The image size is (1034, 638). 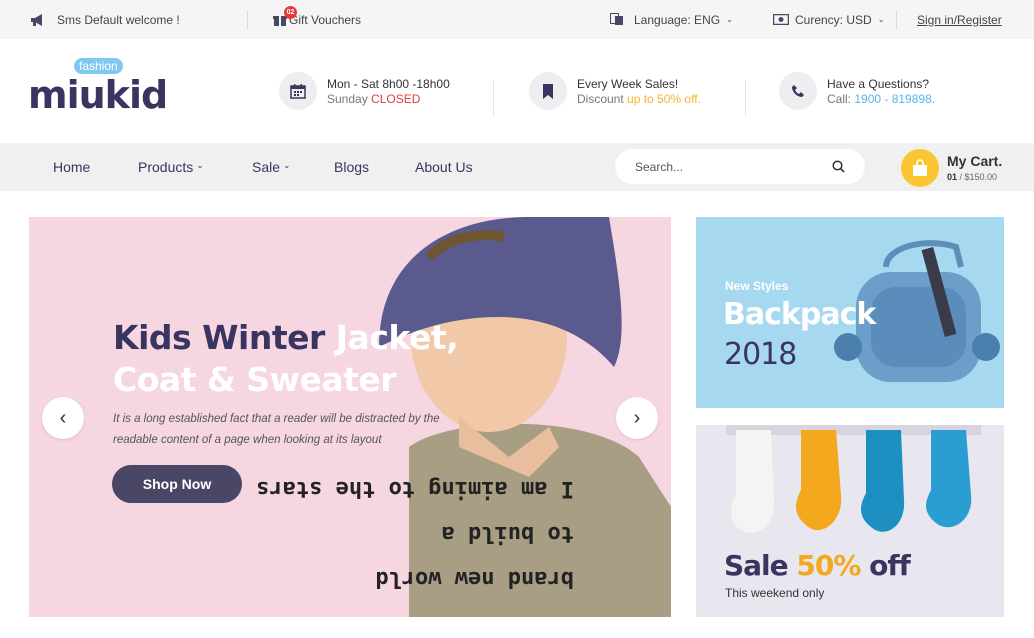 I want to click on nav-products: Products ⌄, so click(x=171, y=167).